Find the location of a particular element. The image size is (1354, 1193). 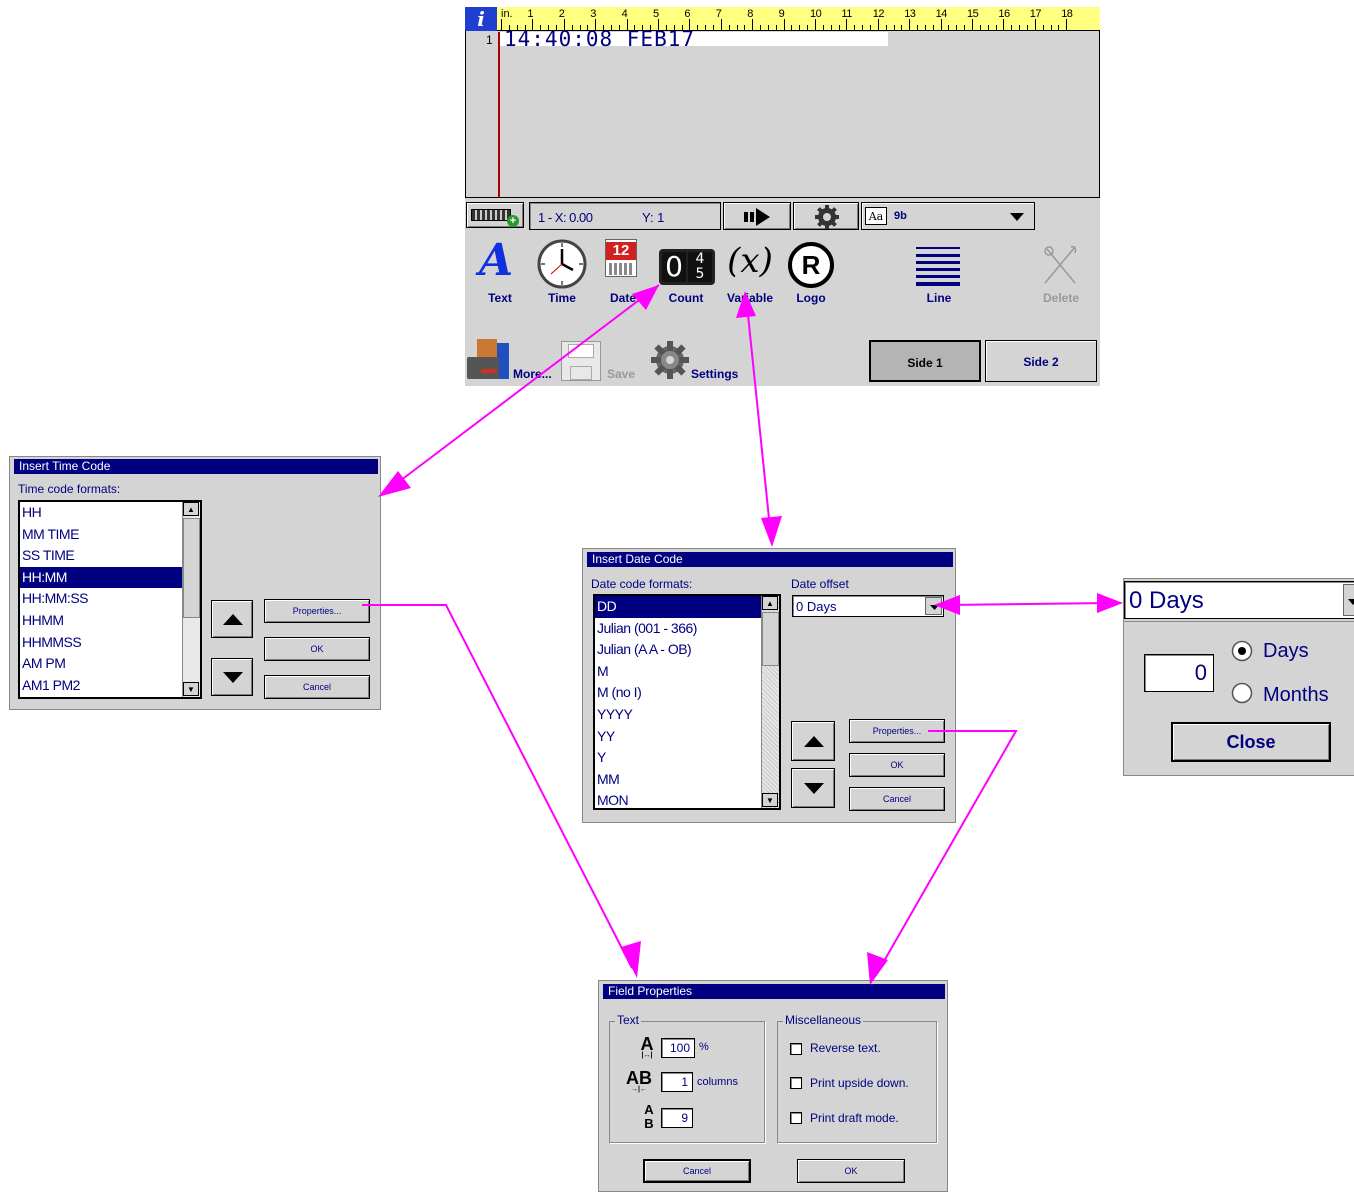

side1-button: Side 1 is located at coordinates (925, 361).